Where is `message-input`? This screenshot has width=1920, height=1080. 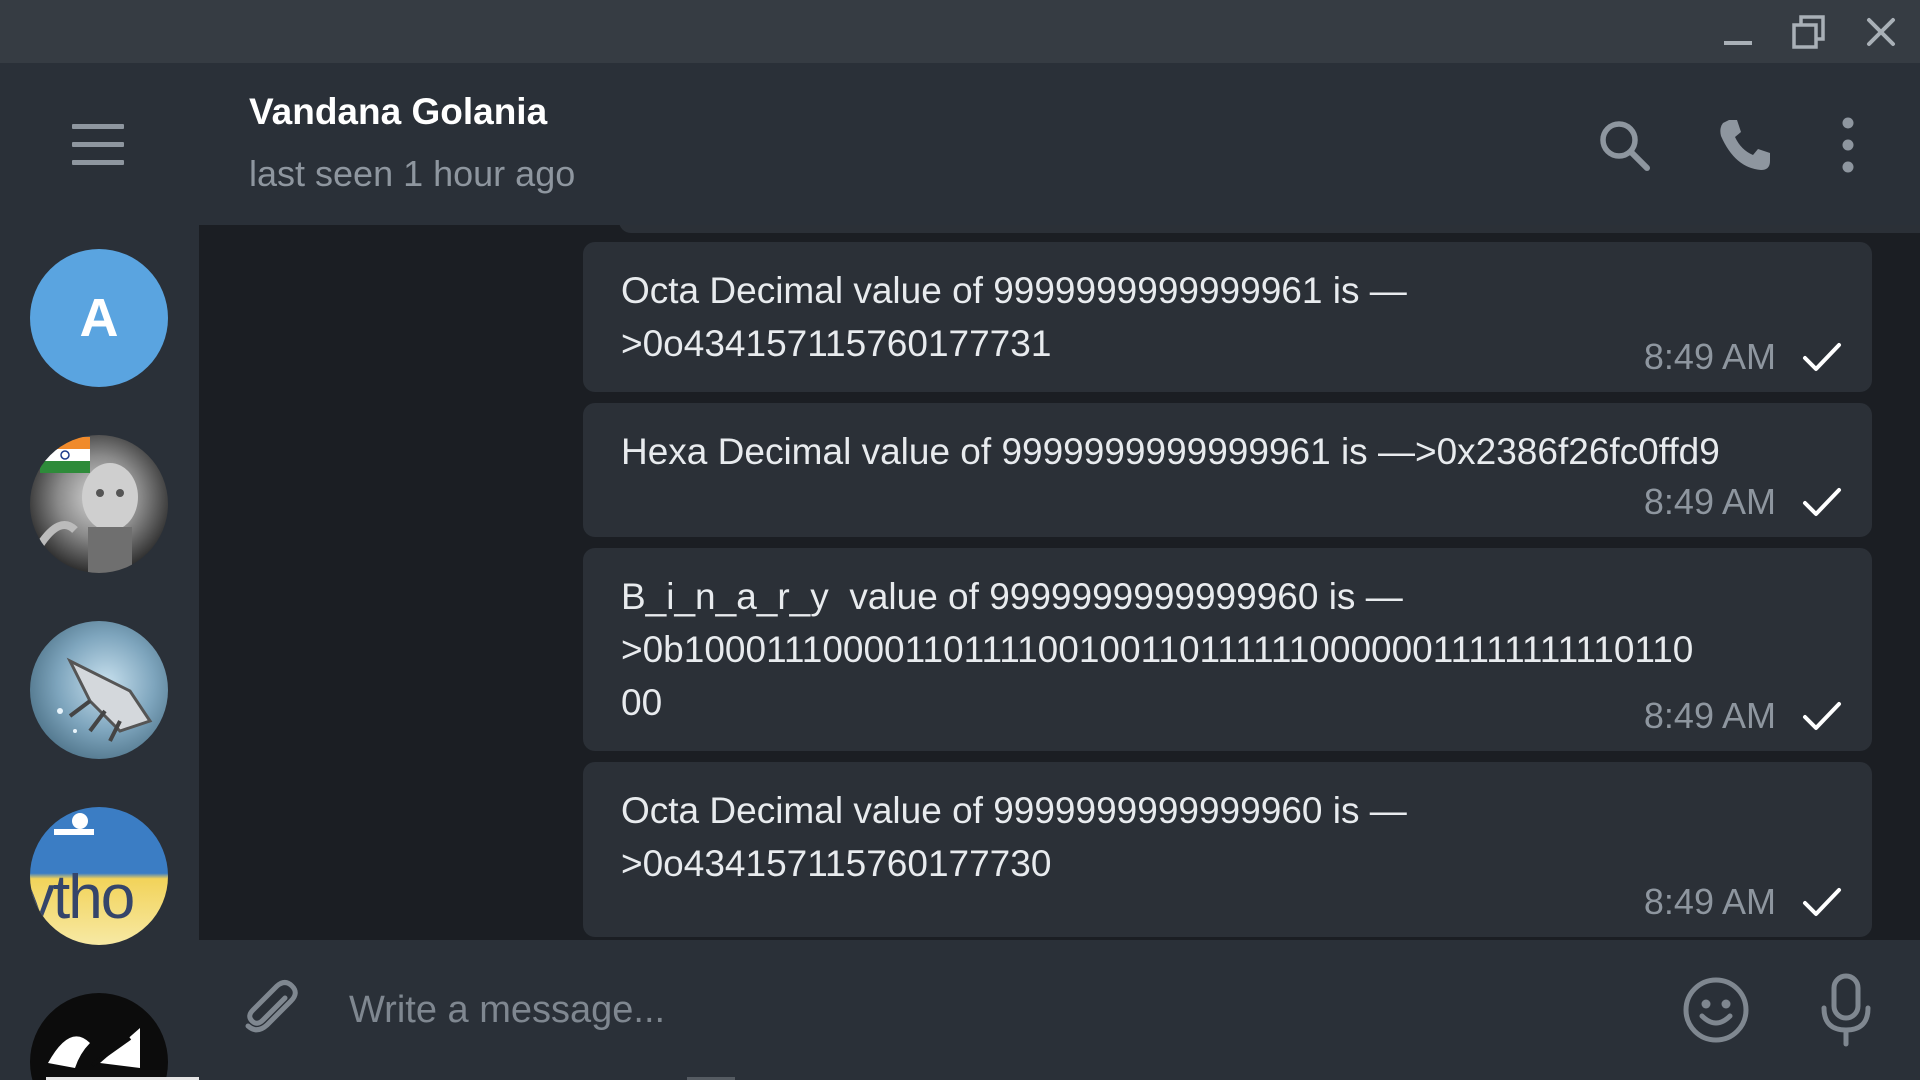
message-input is located at coordinates (899, 1010).